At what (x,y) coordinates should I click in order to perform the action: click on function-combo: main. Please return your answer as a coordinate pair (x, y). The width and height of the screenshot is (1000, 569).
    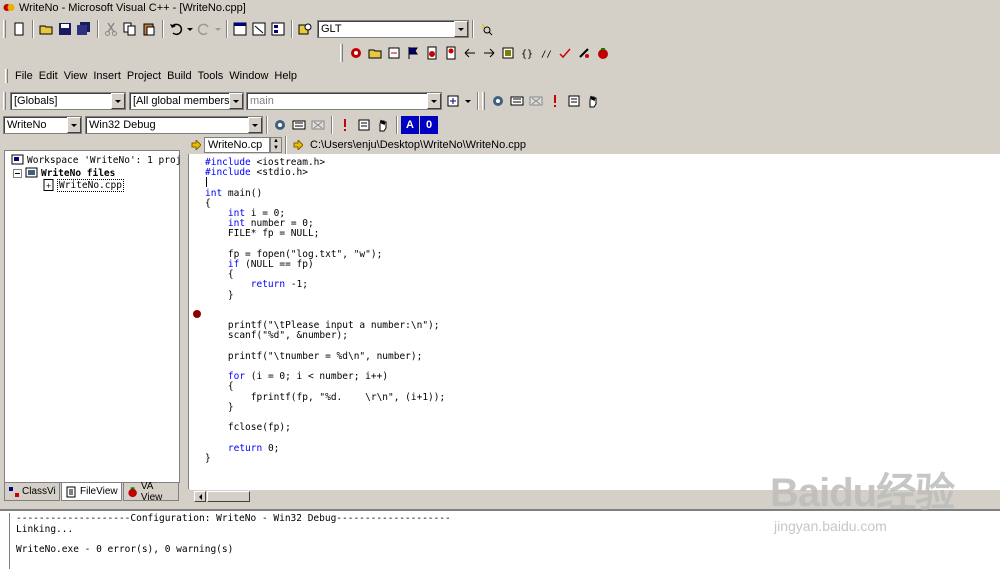
    Looking at the image, I should click on (344, 101).